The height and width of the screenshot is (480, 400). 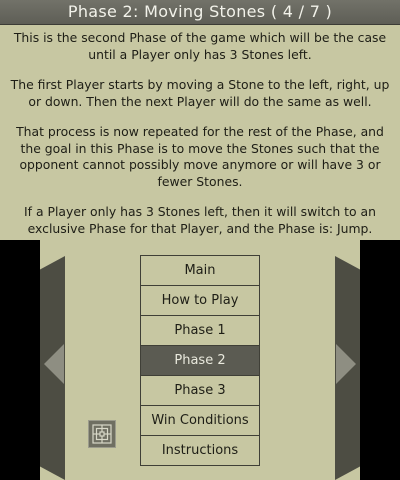 What do you see at coordinates (20, 360) in the screenshot?
I see `left-side-bar` at bounding box center [20, 360].